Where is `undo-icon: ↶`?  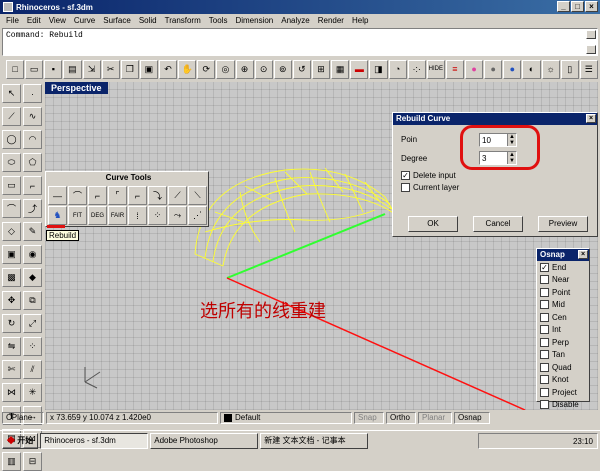 undo-icon: ↶ is located at coordinates (168, 69).